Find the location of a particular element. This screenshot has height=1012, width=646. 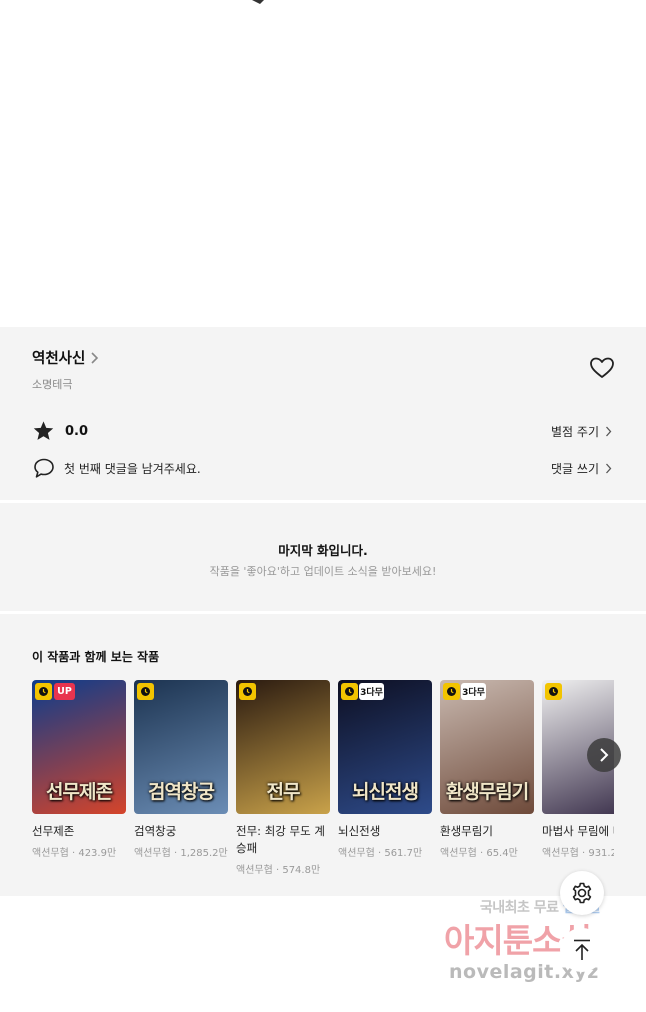

scroll-top-button is located at coordinates (582, 950).